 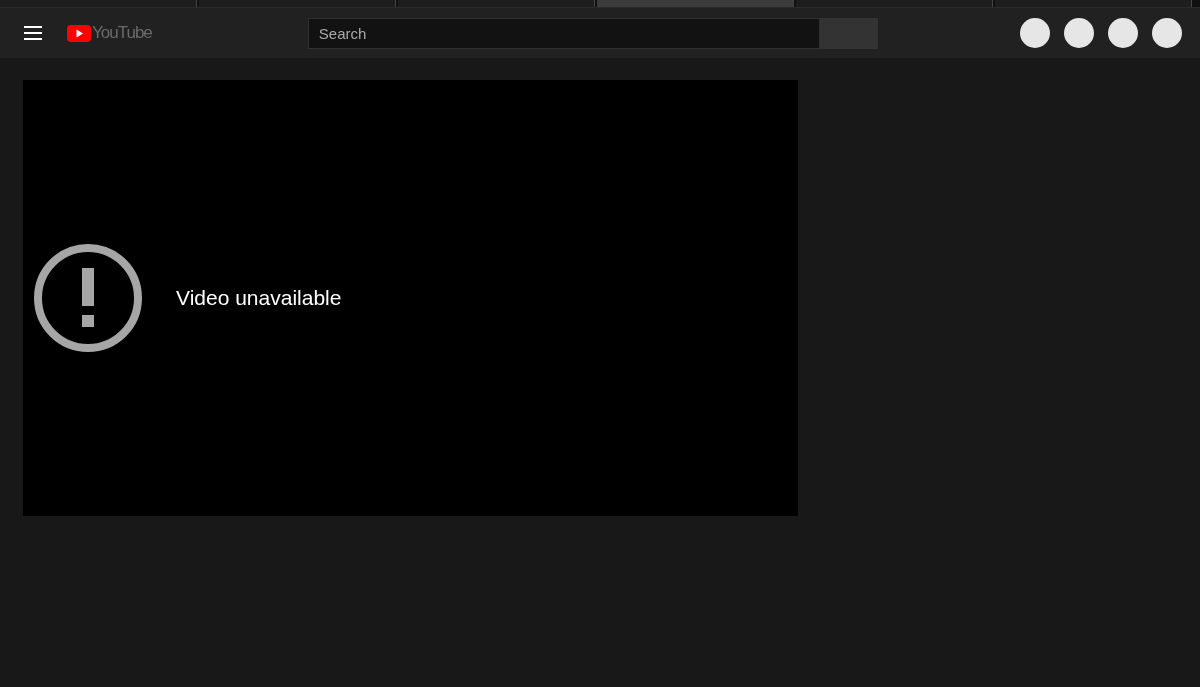 I want to click on play-logo-icon, so click(x=79, y=33).